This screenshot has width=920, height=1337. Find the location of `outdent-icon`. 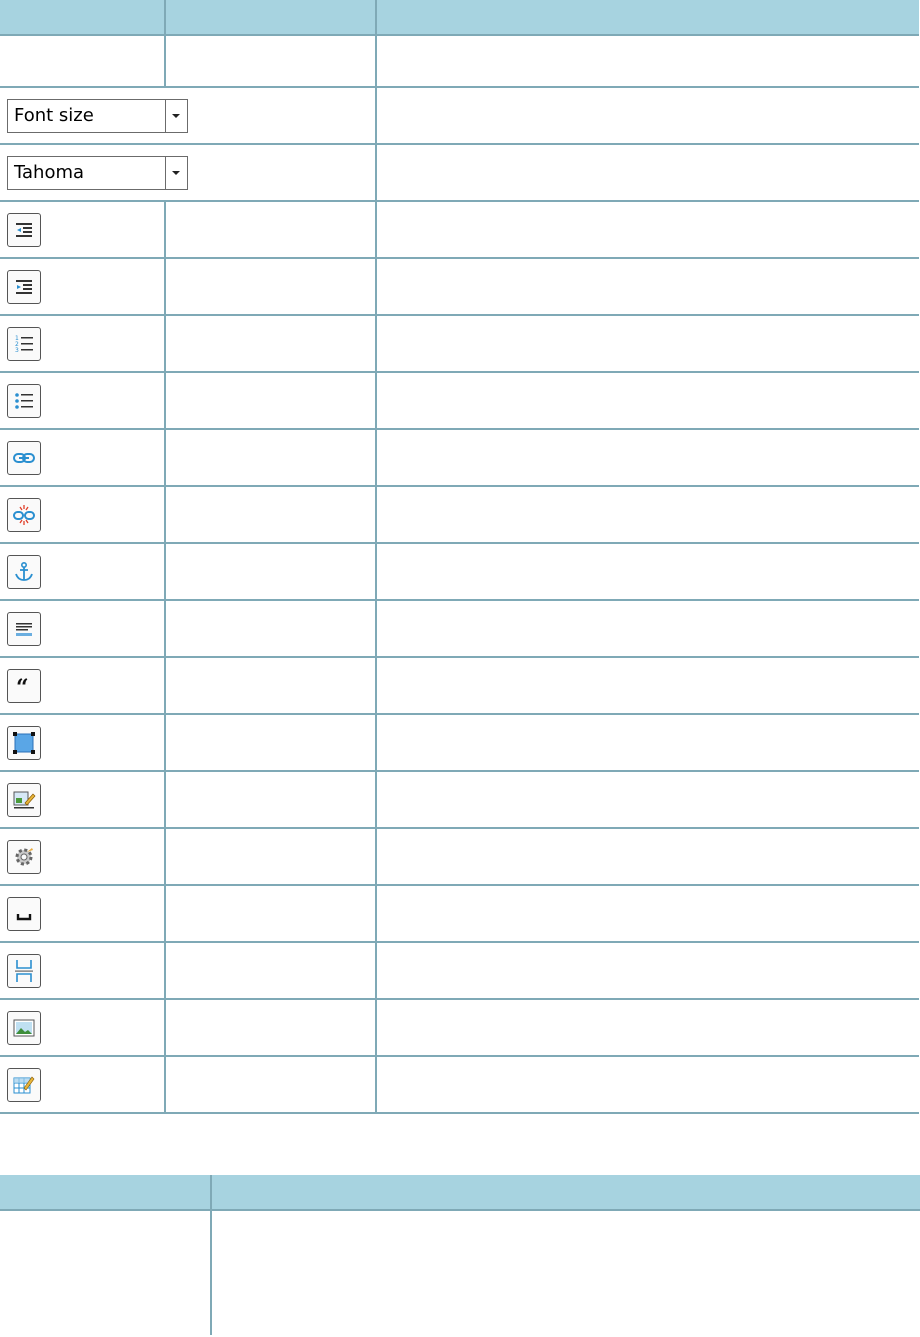

outdent-icon is located at coordinates (24, 229).